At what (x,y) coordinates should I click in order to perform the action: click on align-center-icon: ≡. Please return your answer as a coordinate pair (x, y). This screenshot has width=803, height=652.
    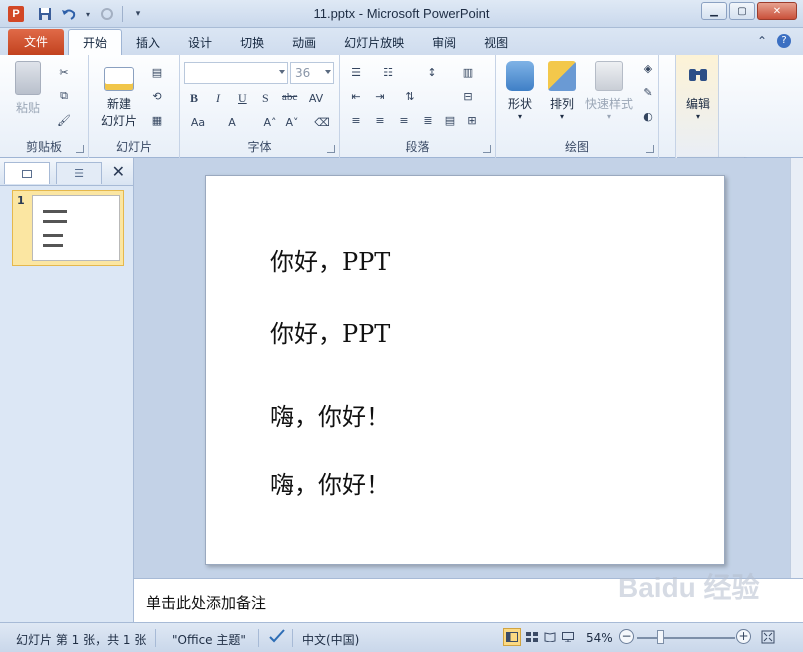
    Looking at the image, I should click on (380, 120).